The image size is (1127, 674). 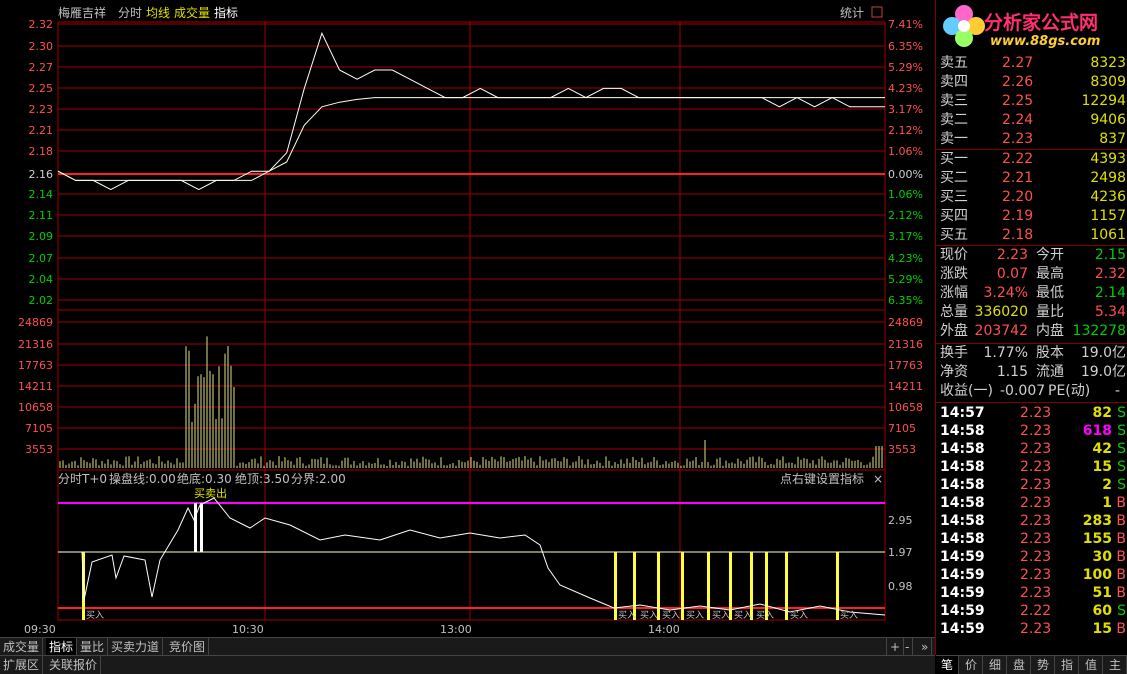 I want to click on right-tab: 主, so click(x=1115, y=665).